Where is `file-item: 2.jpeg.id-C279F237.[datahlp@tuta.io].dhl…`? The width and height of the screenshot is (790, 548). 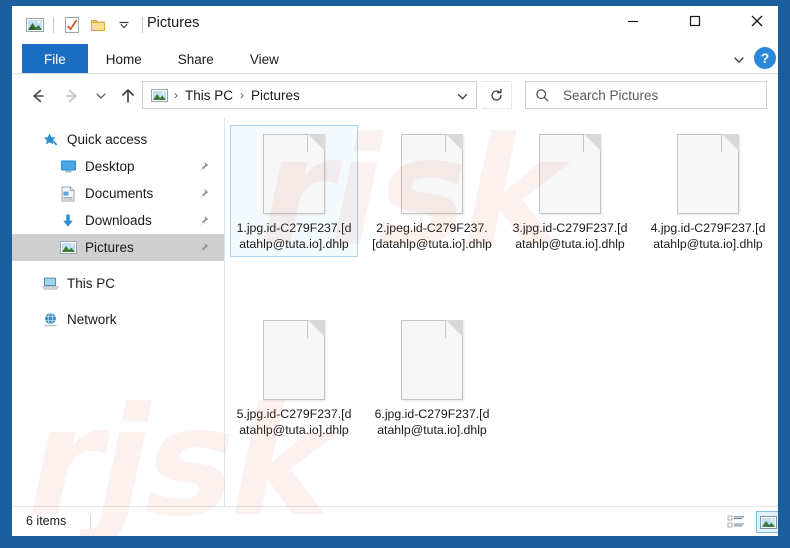
file-item: 2.jpeg.id-C279F237.[datahlp@tuta.io].dhl… is located at coordinates (432, 191).